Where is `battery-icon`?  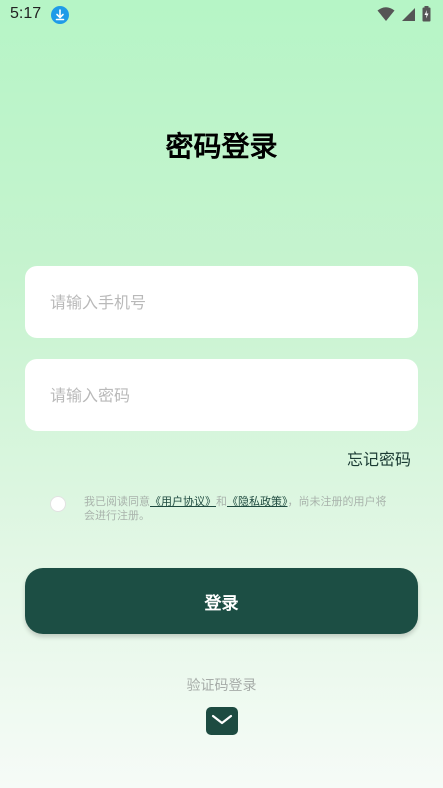 battery-icon is located at coordinates (426, 16).